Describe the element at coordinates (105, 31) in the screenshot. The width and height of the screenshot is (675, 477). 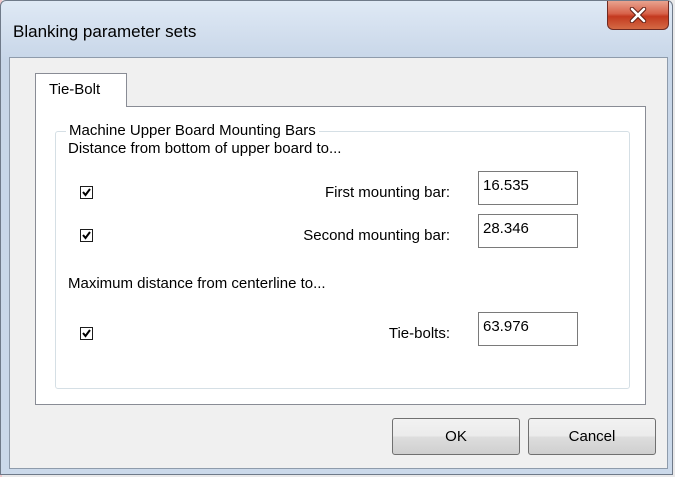
I see `window-title: Blanking parameter sets` at that location.